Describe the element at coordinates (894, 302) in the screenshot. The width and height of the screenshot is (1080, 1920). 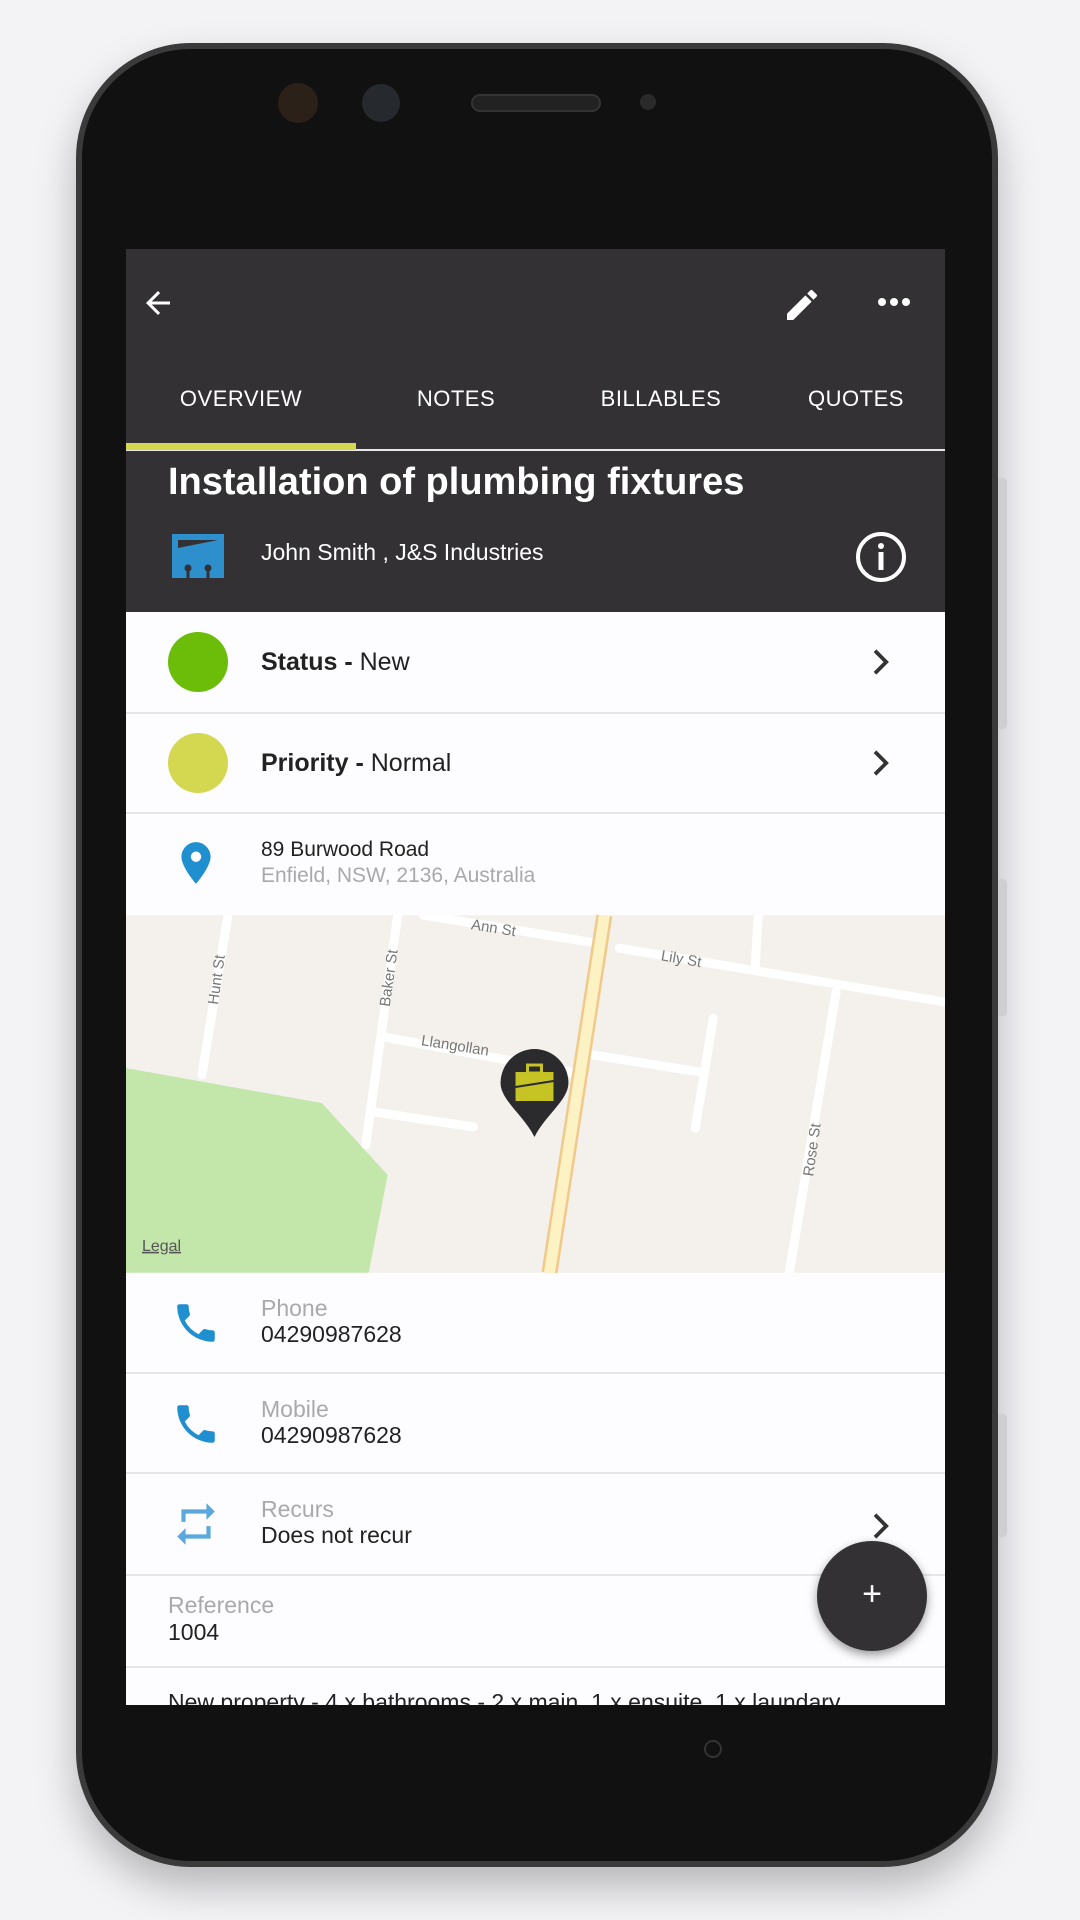
I see `more-horizontal-icon` at that location.